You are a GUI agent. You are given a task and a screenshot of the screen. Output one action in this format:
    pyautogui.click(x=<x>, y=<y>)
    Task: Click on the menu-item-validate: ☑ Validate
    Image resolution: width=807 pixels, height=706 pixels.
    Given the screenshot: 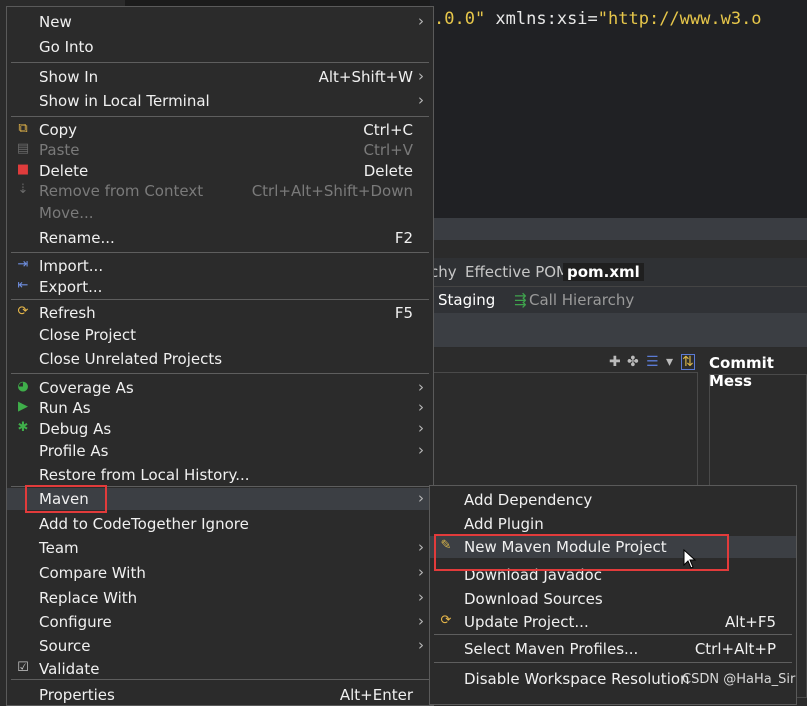 What is the action you would take?
    pyautogui.click(x=220, y=669)
    